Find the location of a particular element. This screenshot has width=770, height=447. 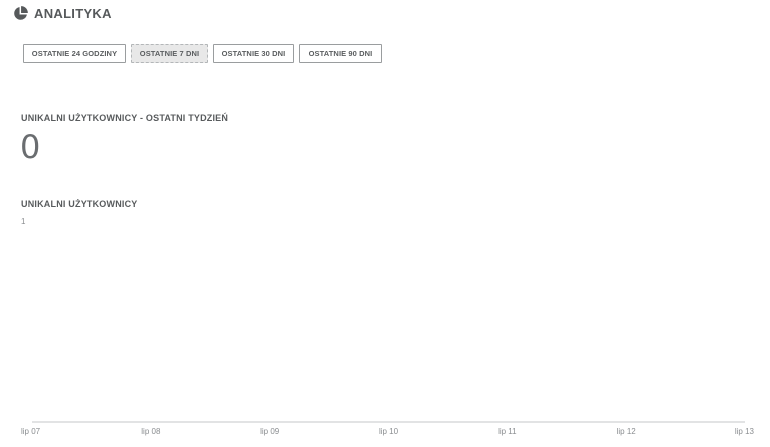

page-title: ANALITYKA is located at coordinates (73, 13).